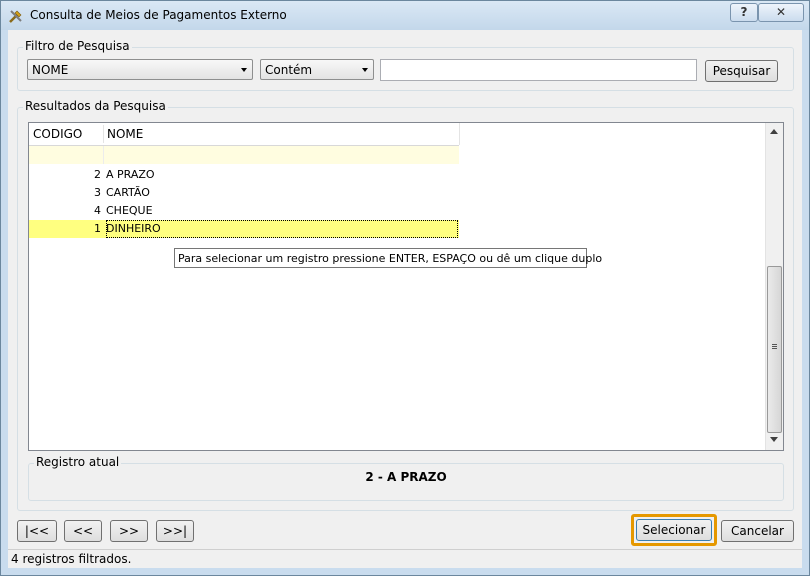  Describe the element at coordinates (774, 131) in the screenshot. I see `scroll-up-icon` at that location.